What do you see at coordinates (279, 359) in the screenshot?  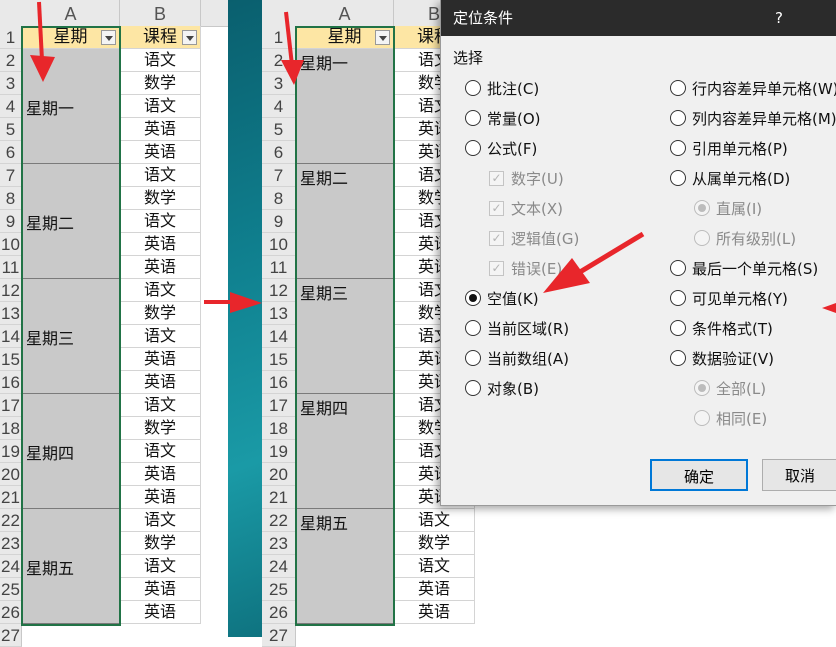 I see `row-header: 15` at bounding box center [279, 359].